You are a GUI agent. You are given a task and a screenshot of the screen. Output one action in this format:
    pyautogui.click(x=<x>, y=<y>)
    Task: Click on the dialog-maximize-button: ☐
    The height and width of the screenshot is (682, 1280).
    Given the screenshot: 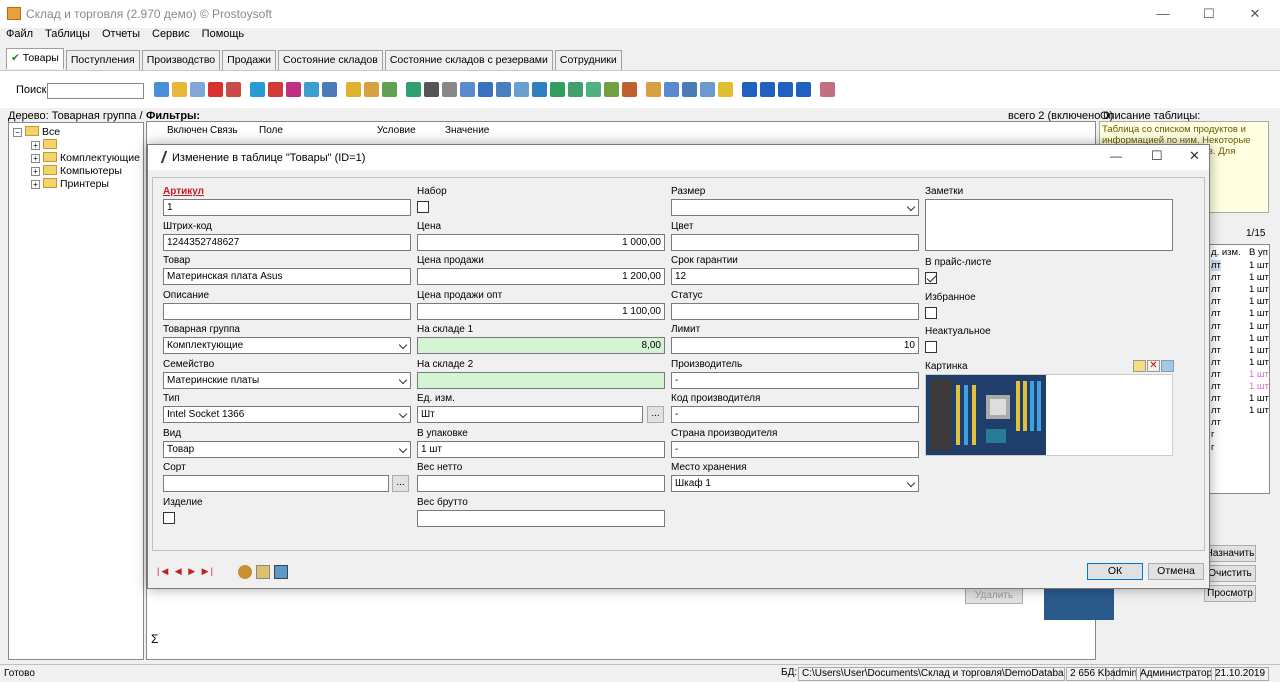 What is the action you would take?
    pyautogui.click(x=1157, y=156)
    